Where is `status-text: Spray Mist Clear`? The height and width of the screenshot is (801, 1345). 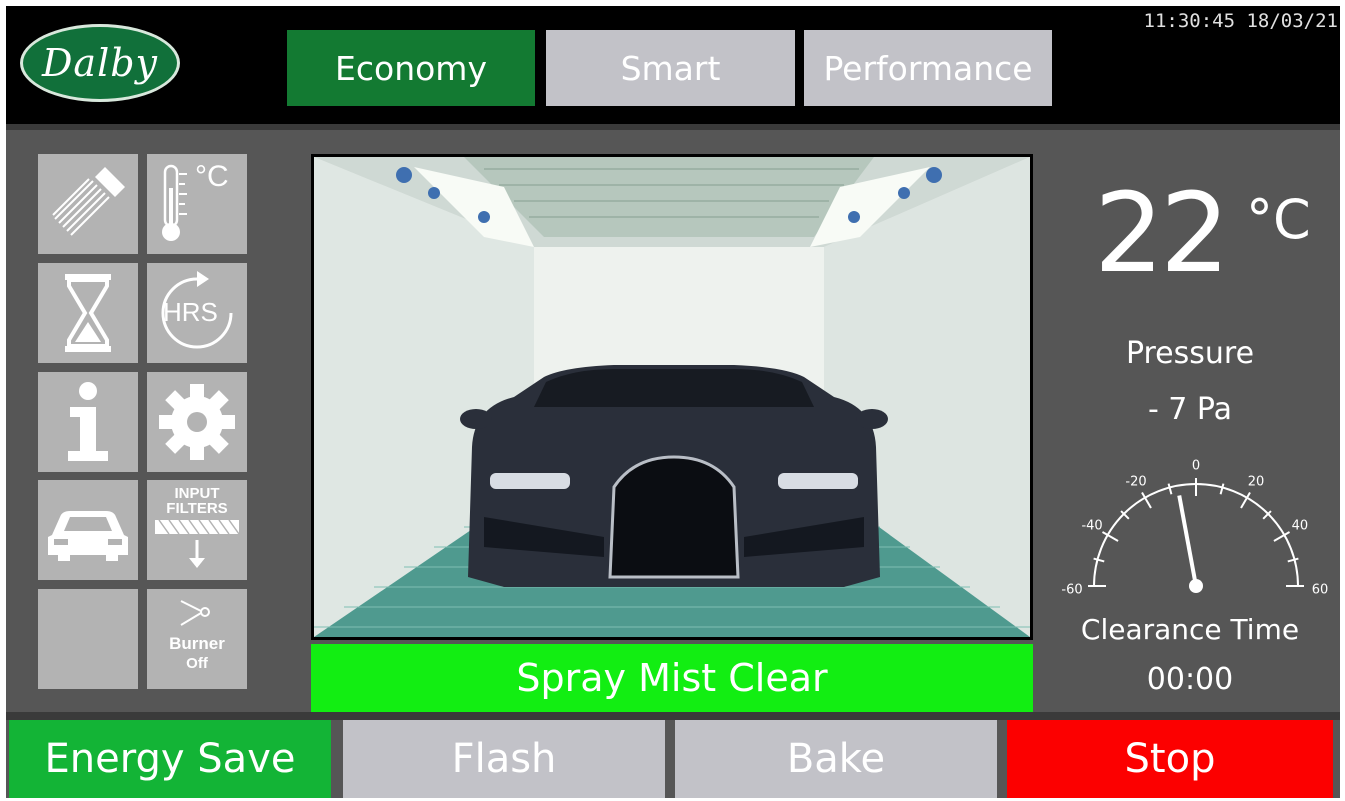 status-text: Spray Mist Clear is located at coordinates (672, 678).